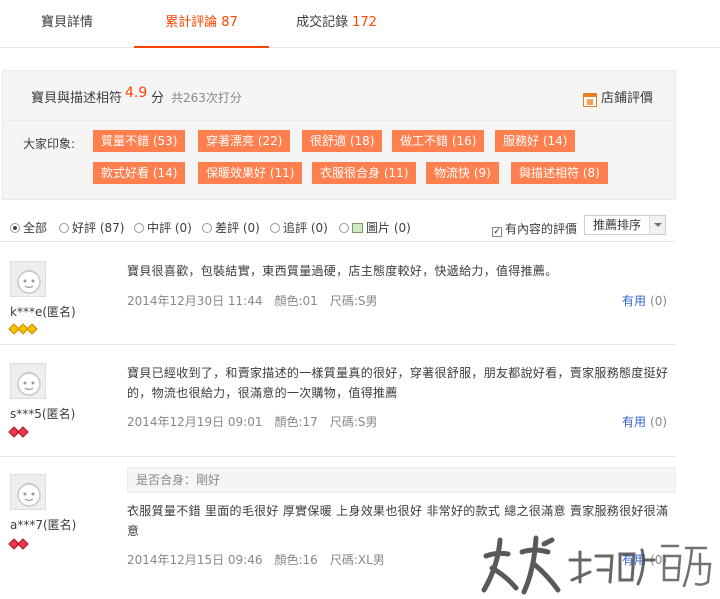 Image resolution: width=720 pixels, height=599 pixels. Describe the element at coordinates (229, 22) in the screenshot. I see `tab-count: 87` at that location.